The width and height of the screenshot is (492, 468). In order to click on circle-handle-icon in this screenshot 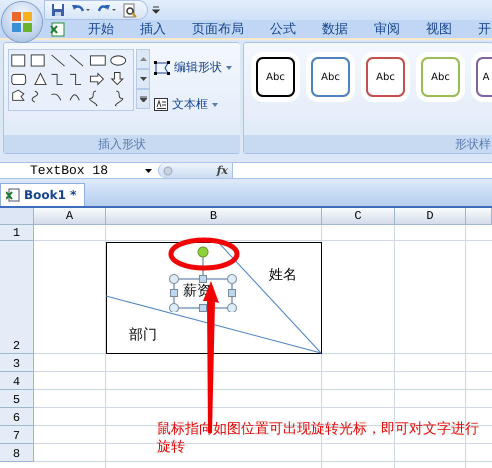, I will do `click(168, 171)`.